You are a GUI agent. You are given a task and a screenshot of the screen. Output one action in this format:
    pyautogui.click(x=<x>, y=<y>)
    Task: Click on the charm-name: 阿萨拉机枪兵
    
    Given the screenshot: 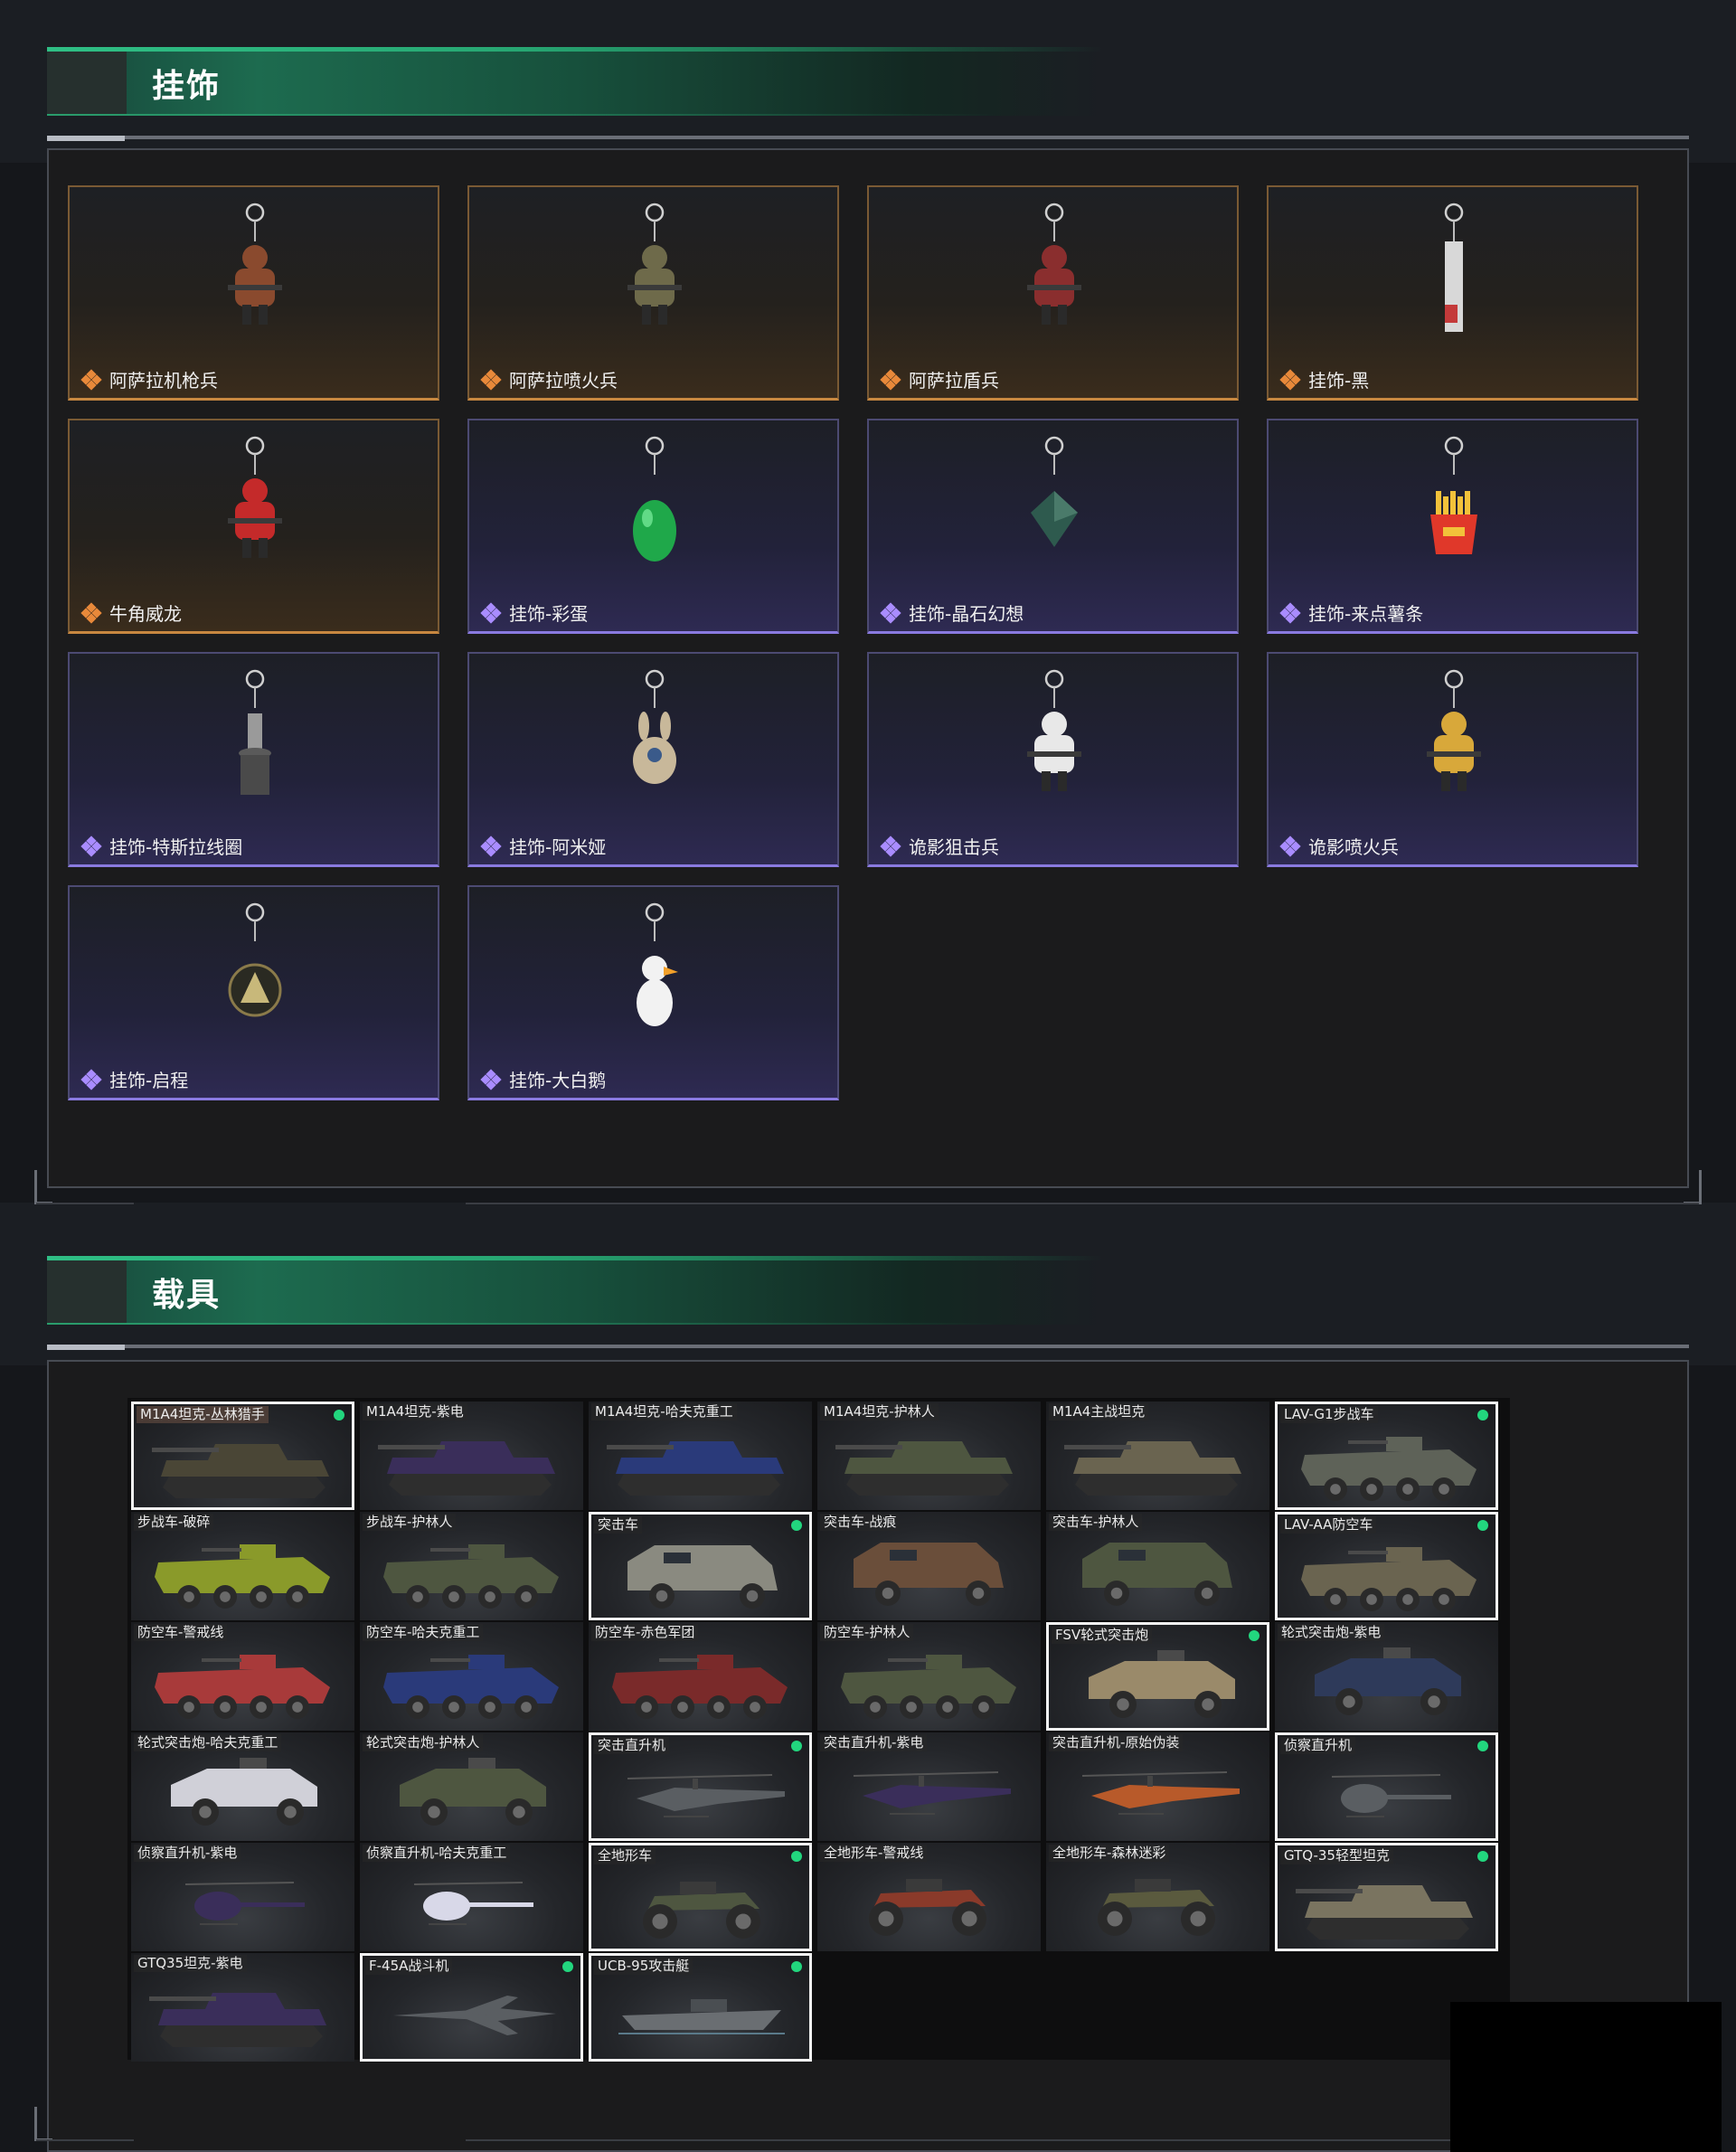 What is the action you would take?
    pyautogui.click(x=163, y=381)
    